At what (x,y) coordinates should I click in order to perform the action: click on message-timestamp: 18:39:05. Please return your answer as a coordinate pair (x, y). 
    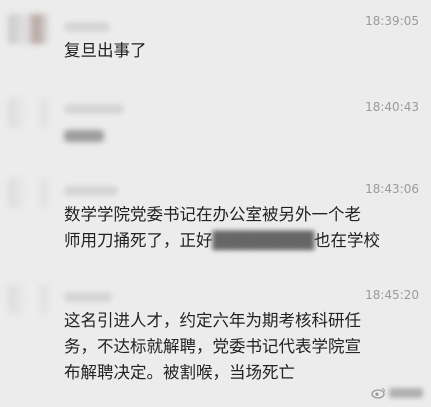
    Looking at the image, I should click on (392, 21).